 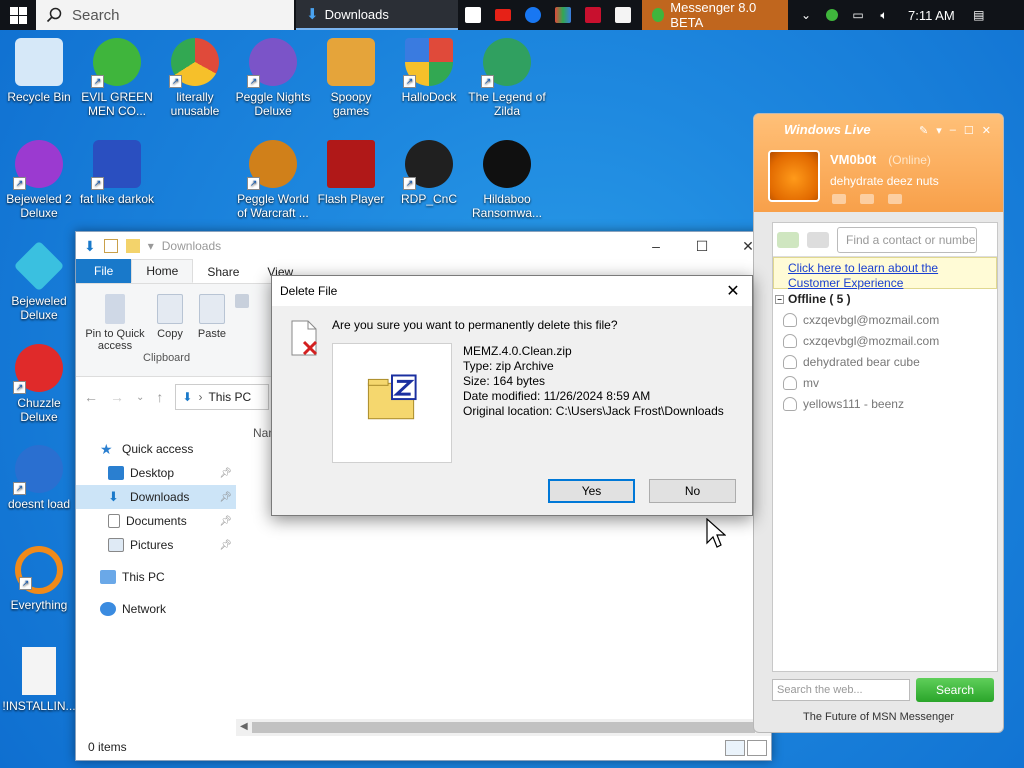 I want to click on qat-dropdown-icon: ▾, so click(x=151, y=246).